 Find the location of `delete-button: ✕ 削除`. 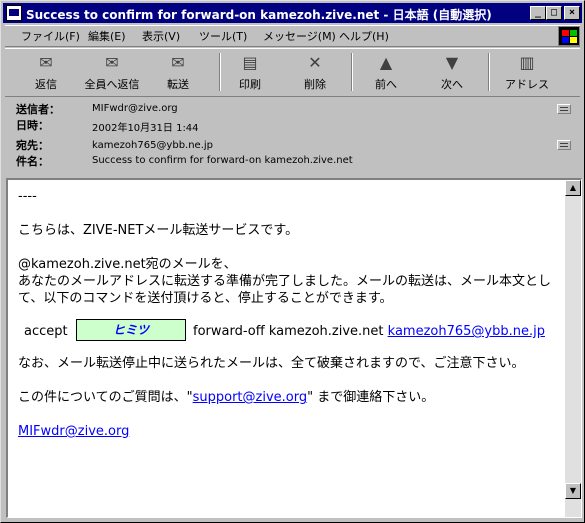

delete-button: ✕ 削除 is located at coordinates (315, 72).